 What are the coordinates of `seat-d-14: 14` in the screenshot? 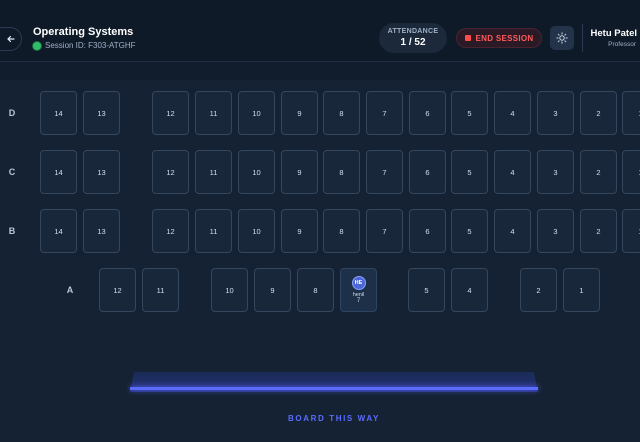 It's located at (58, 113).